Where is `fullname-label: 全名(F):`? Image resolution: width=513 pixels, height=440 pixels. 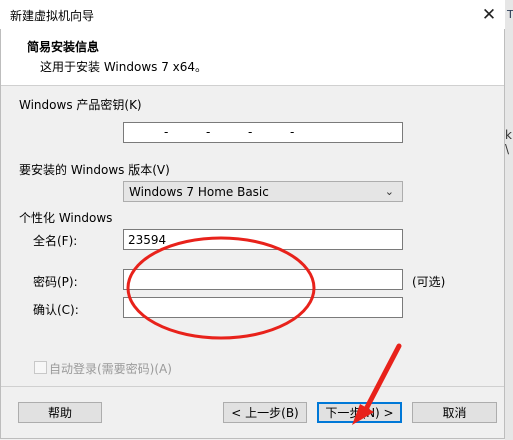 fullname-label: 全名(F): is located at coordinates (55, 241).